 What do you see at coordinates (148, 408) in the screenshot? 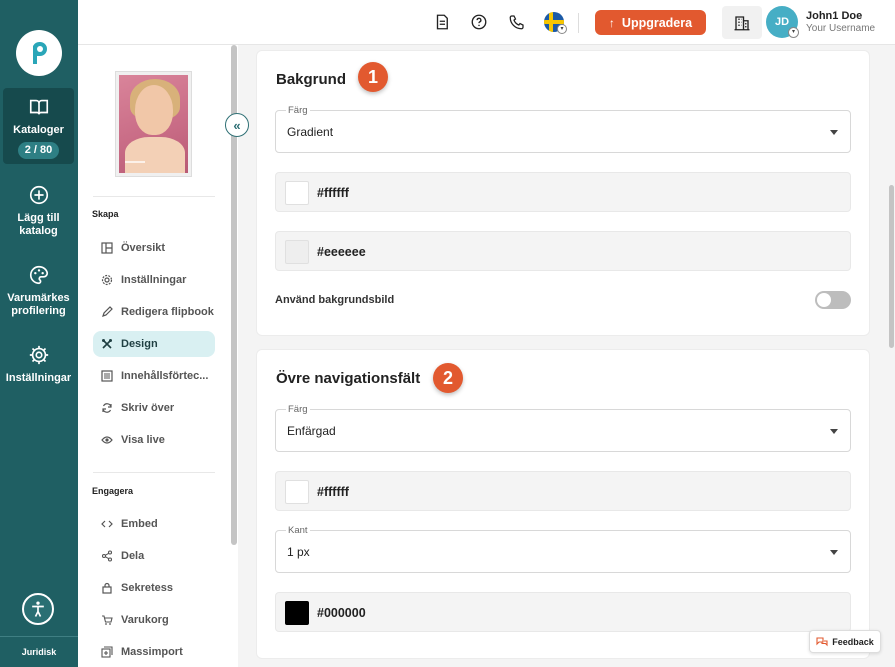
I see `sidebar-item-label: Skriv över` at bounding box center [148, 408].